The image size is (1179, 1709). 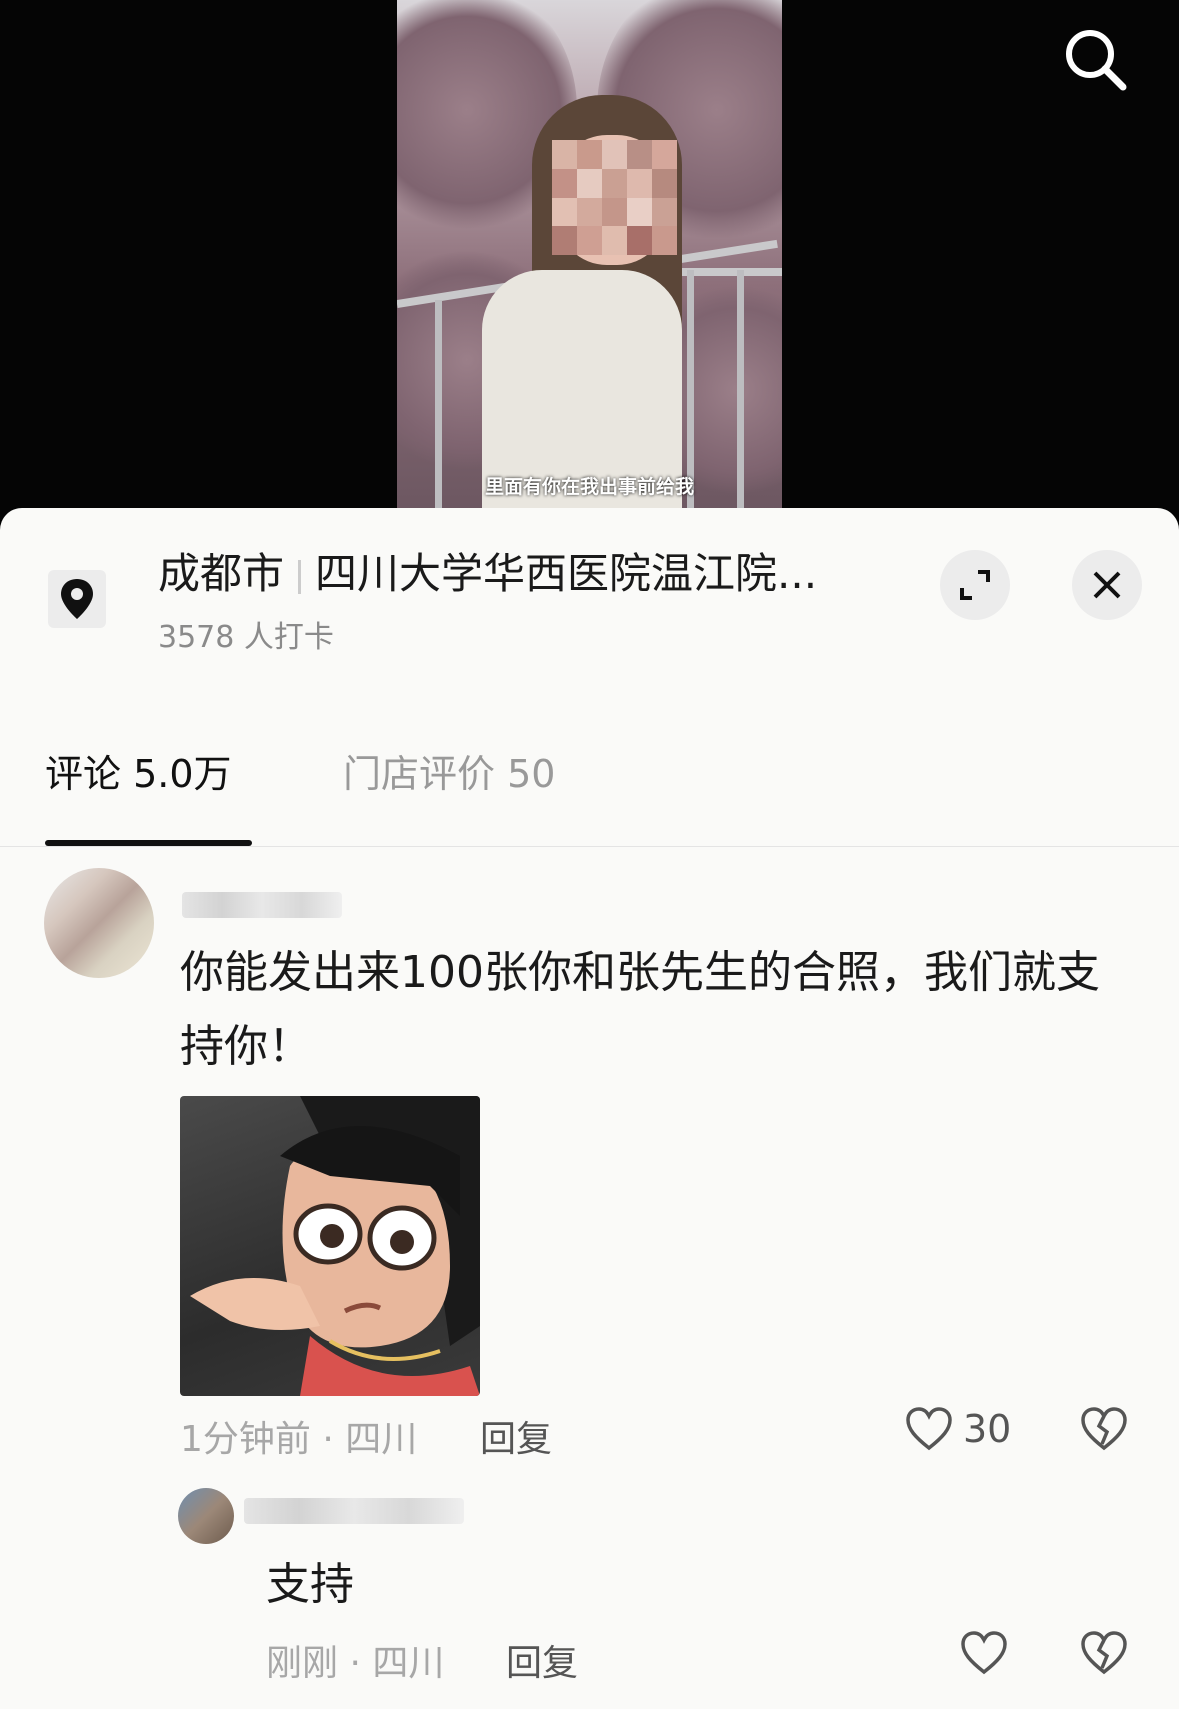 I want to click on tab-comments: 评论 5.0万, so click(x=138, y=770).